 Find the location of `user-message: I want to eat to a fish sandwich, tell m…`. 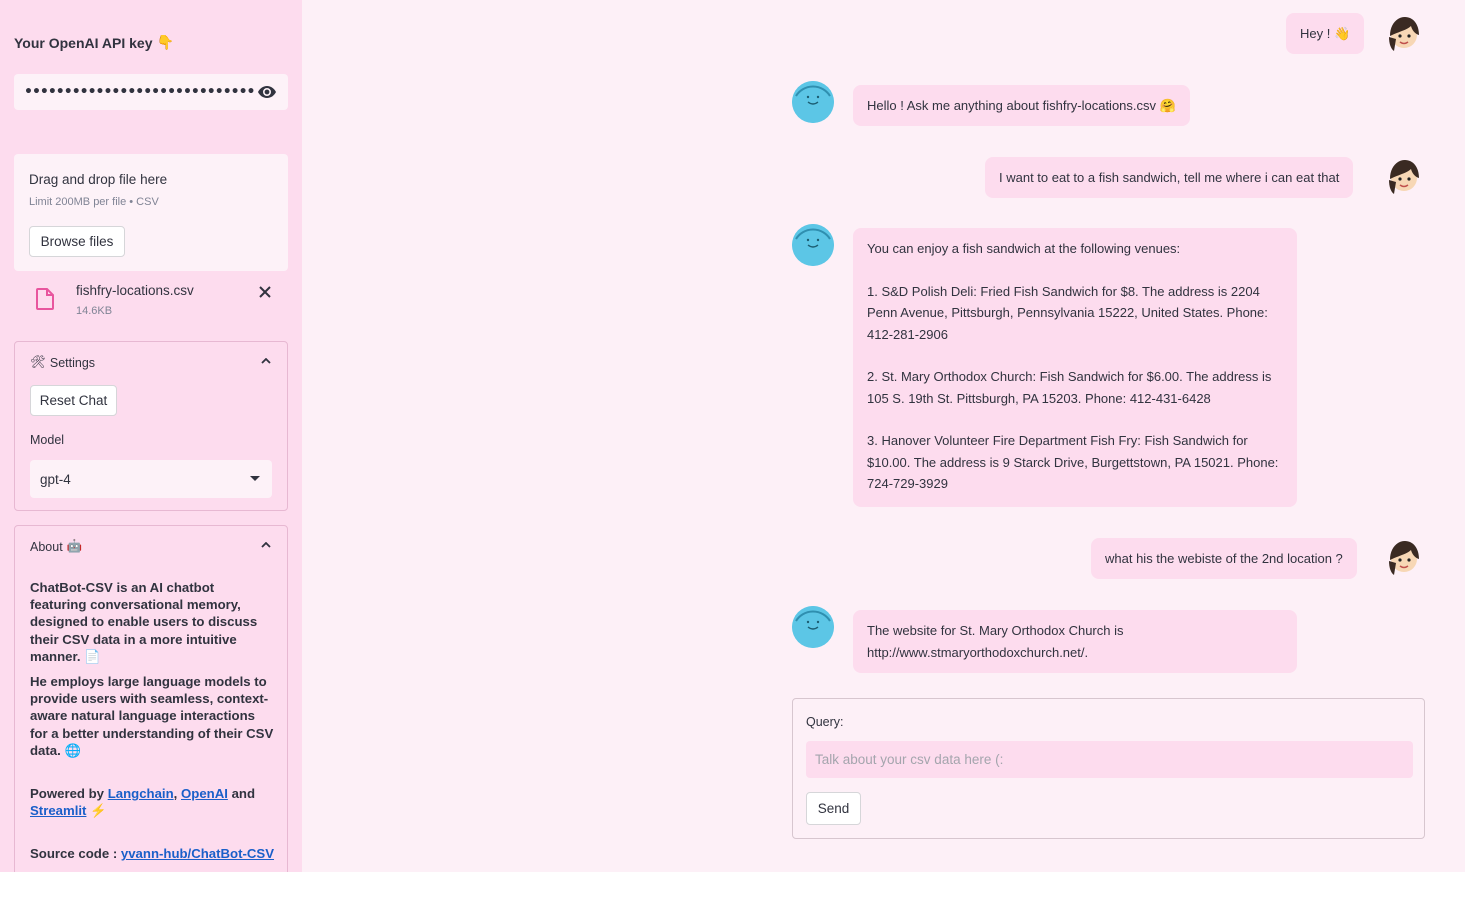

user-message: I want to eat to a fish sandwich, tell m… is located at coordinates (1169, 177).